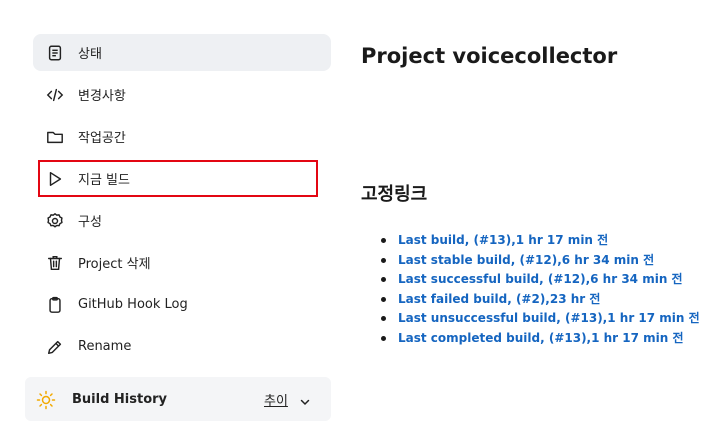 The image size is (716, 444). I want to click on sidebar-item-workspace: 작업공간, so click(182, 136).